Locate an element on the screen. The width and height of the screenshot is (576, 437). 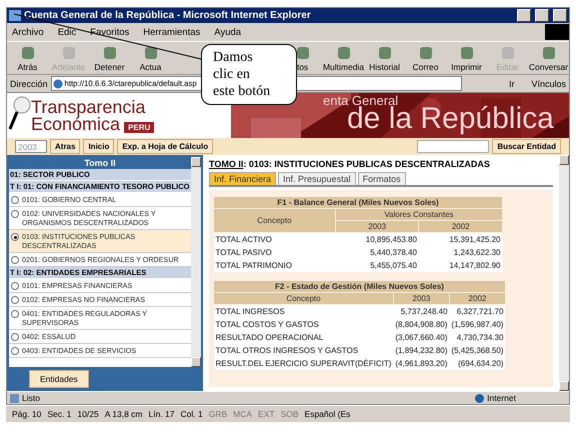
table-cell: (5,425,368.50) is located at coordinates (477, 350).